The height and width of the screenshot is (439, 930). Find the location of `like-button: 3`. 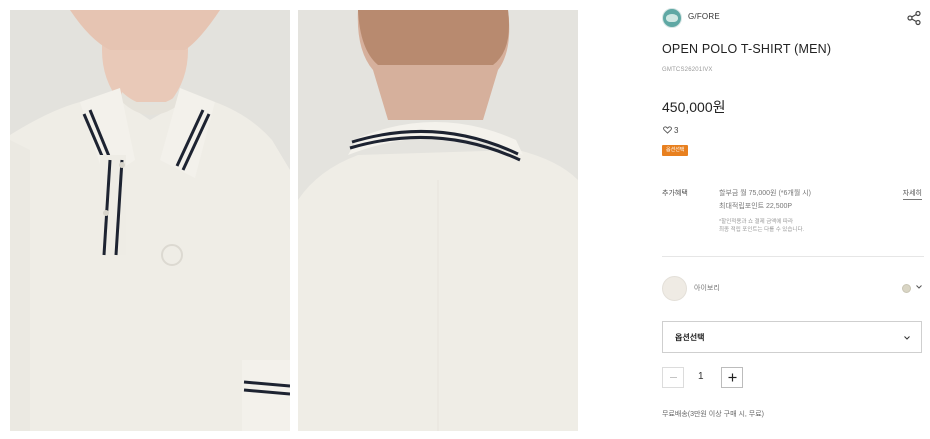

like-button: 3 is located at coordinates (670, 130).